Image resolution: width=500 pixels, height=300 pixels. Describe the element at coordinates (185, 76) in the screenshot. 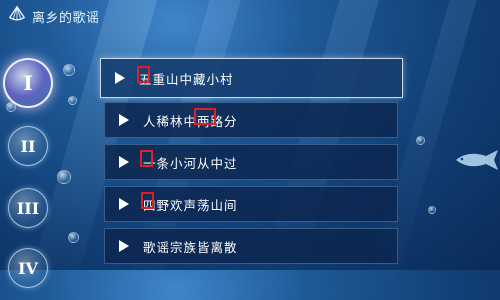

I see `song-title: 五重山中藏小村` at that location.